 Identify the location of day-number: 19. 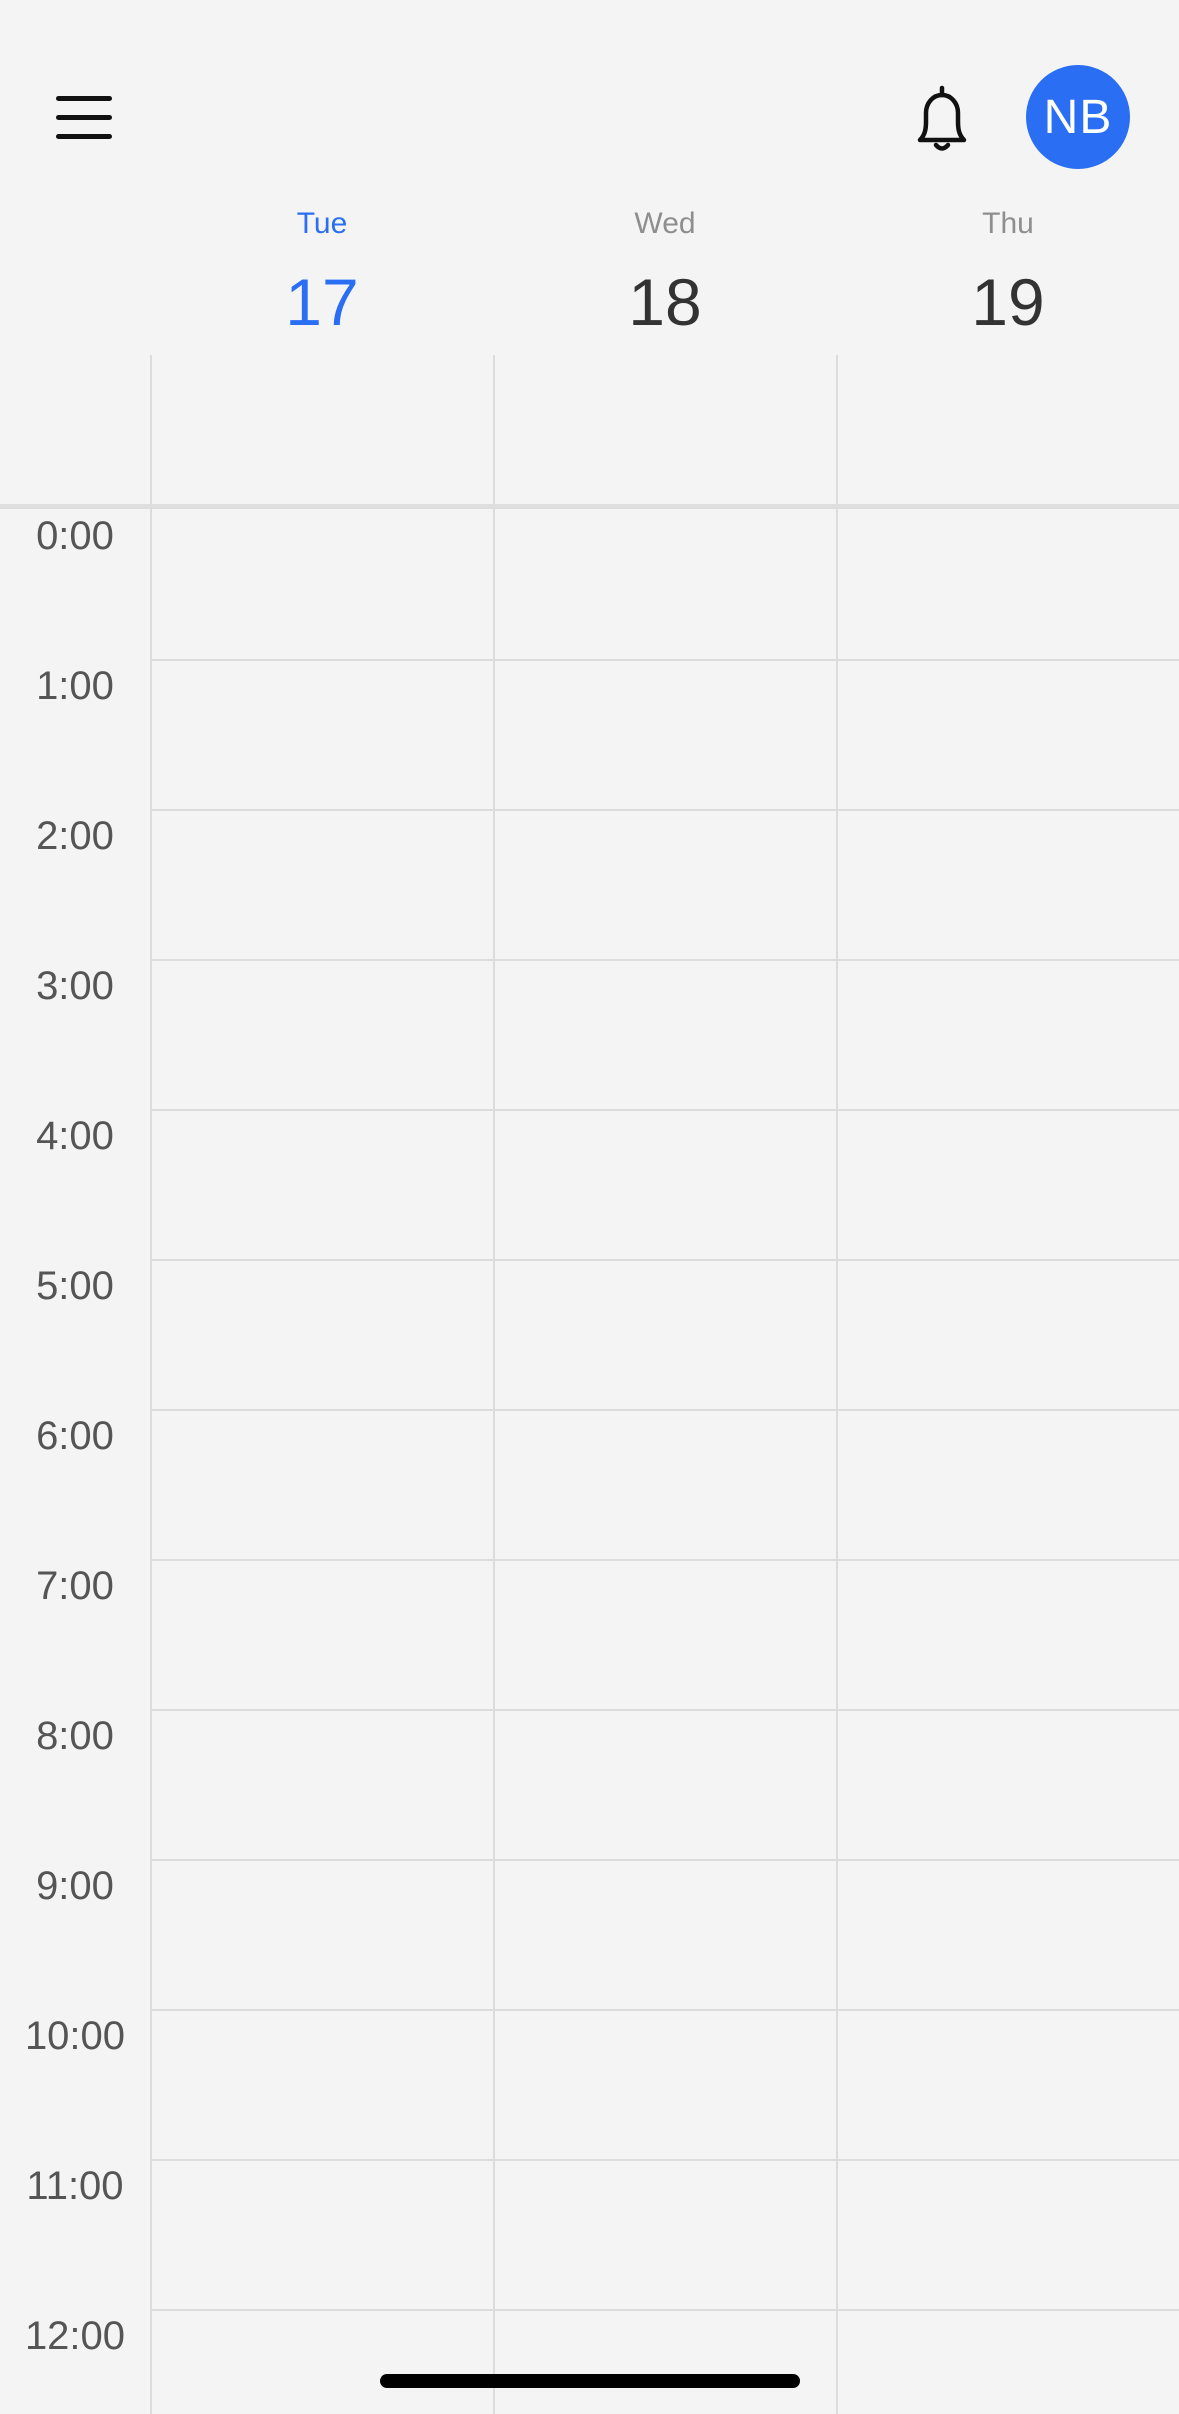
(1008, 302).